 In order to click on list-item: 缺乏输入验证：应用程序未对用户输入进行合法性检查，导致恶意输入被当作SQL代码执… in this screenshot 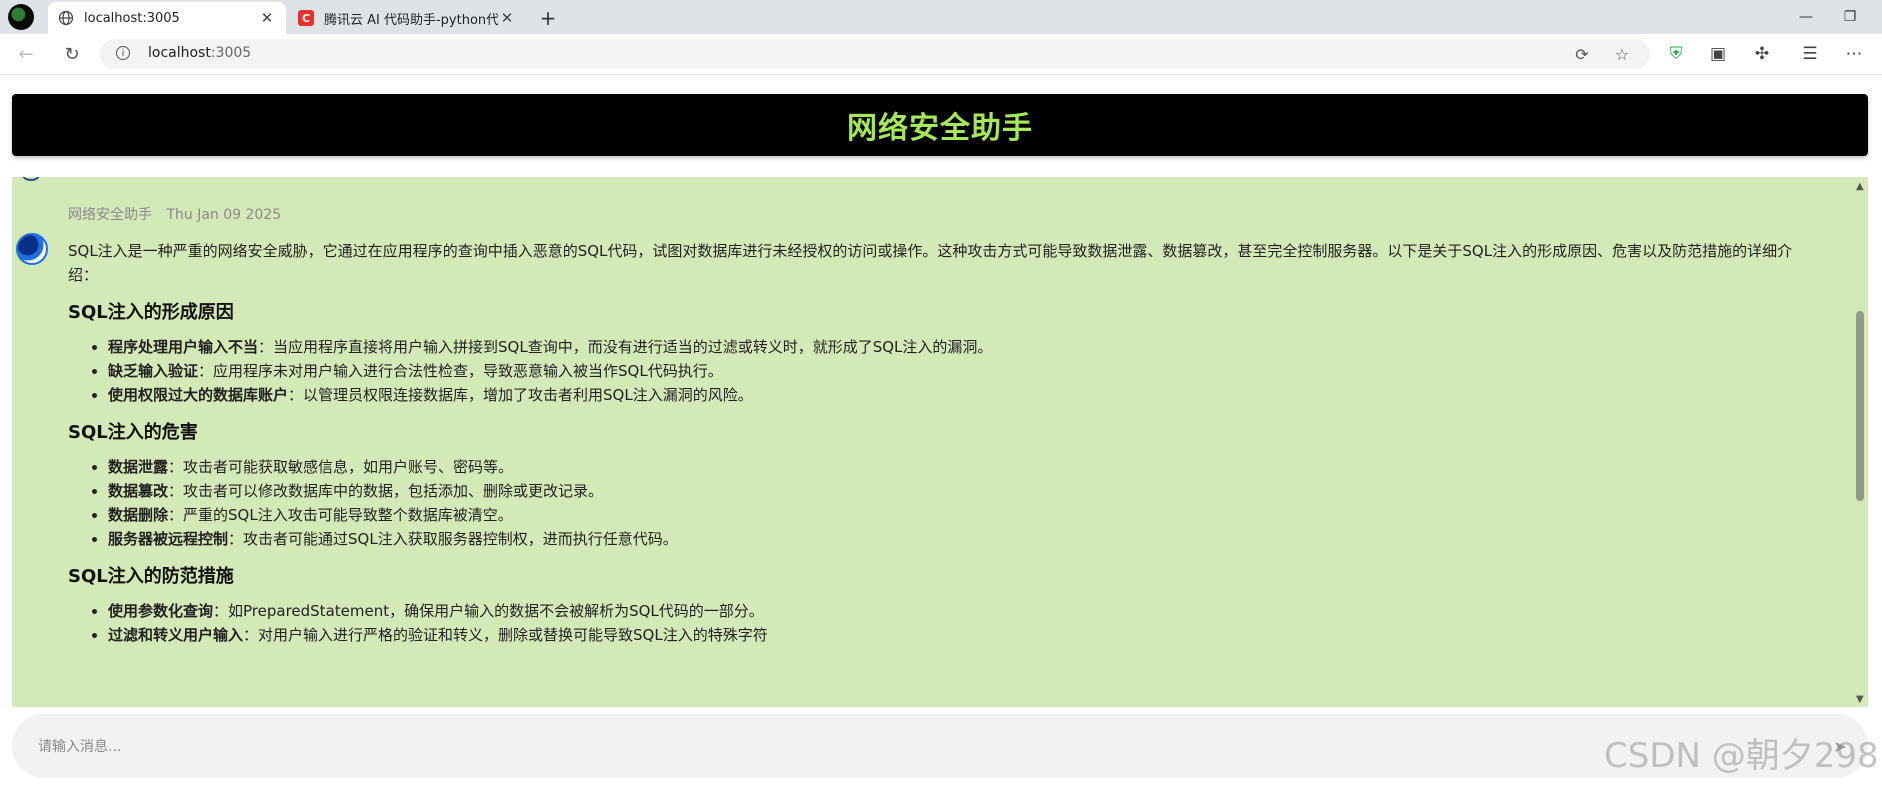, I will do `click(958, 371)`.